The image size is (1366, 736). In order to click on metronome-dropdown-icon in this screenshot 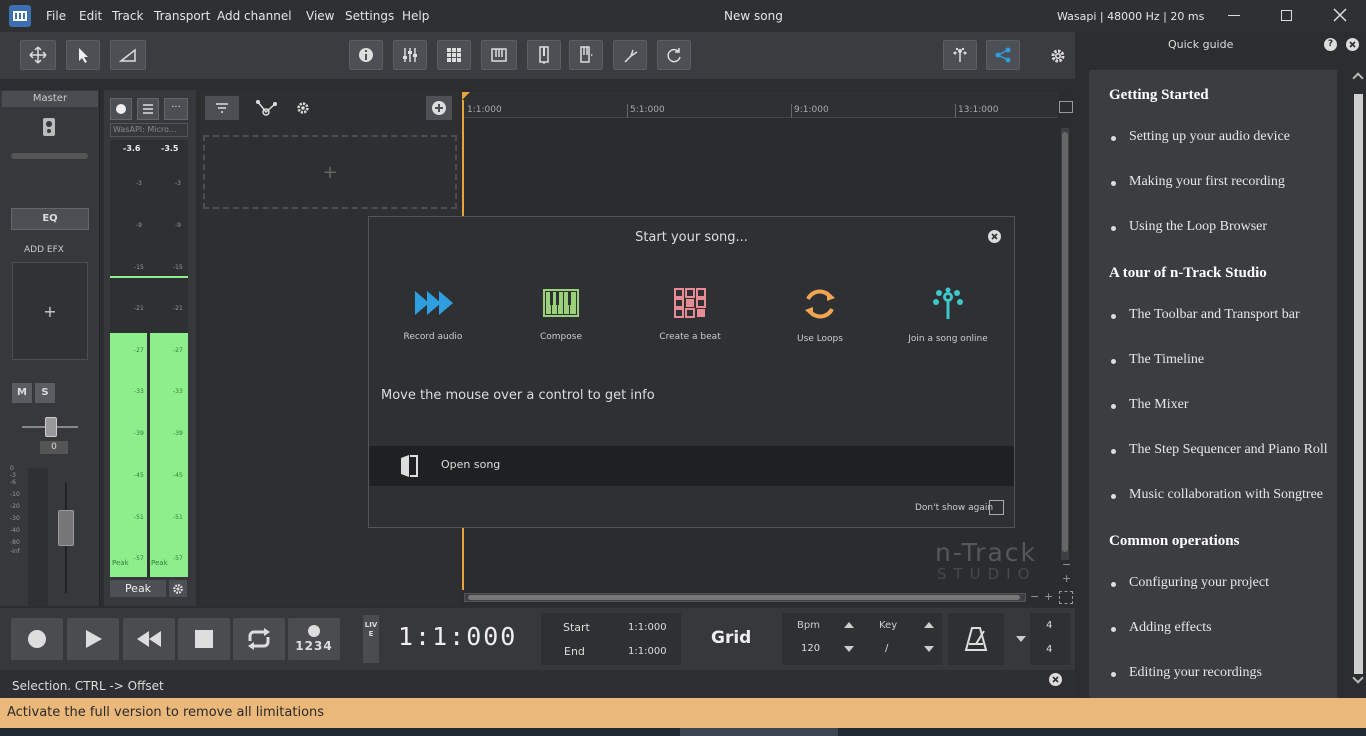, I will do `click(1021, 639)`.